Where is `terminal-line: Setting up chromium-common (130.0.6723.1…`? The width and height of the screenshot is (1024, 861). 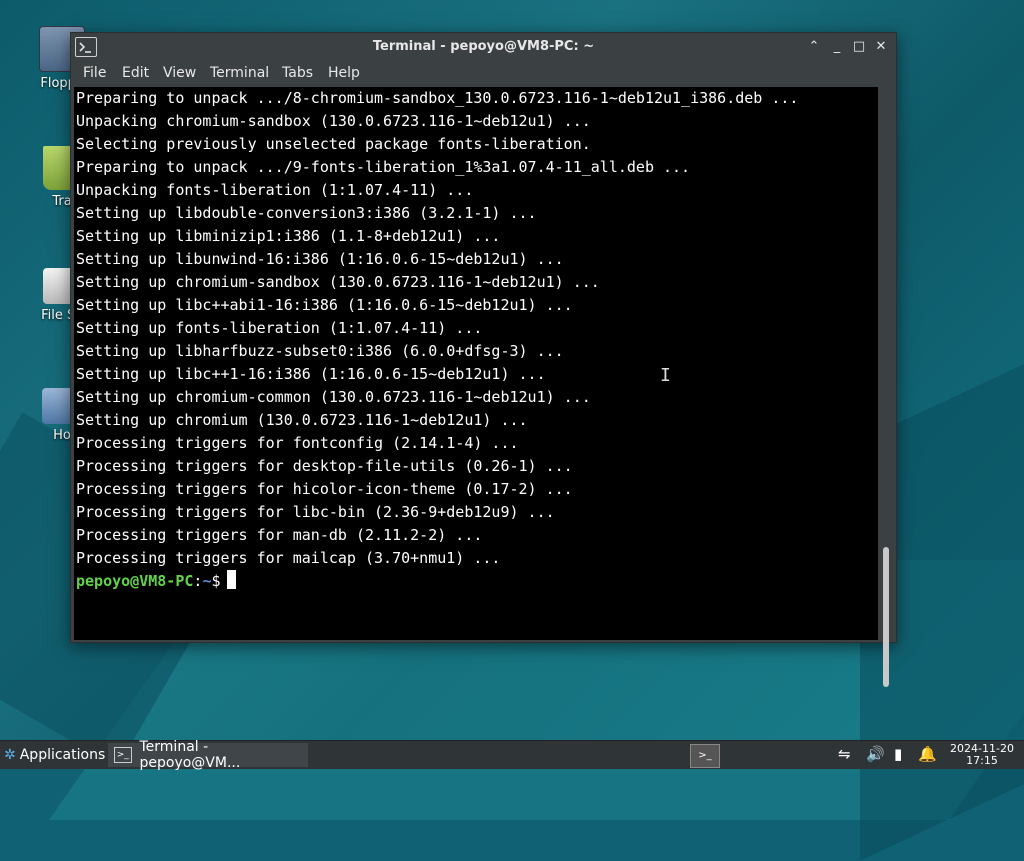 terminal-line: Setting up chromium-common (130.0.6723.1… is located at coordinates (333, 397).